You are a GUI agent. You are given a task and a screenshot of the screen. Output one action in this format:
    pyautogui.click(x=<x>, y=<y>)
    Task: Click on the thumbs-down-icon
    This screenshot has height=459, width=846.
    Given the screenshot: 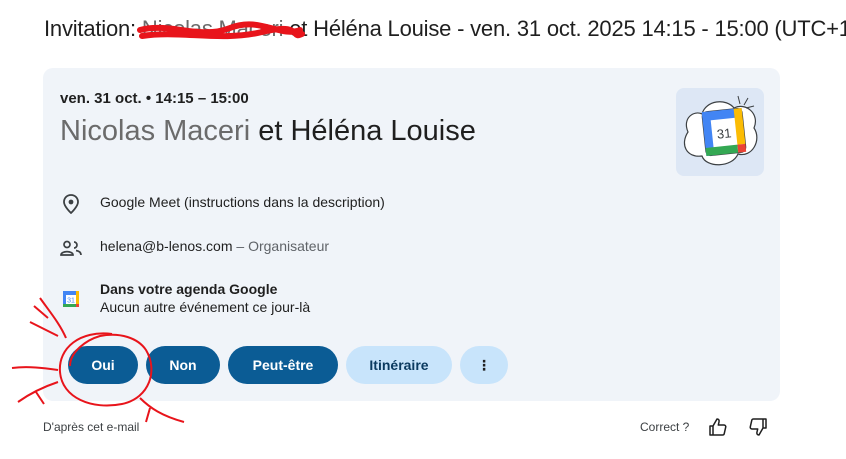 What is the action you would take?
    pyautogui.click(x=758, y=427)
    